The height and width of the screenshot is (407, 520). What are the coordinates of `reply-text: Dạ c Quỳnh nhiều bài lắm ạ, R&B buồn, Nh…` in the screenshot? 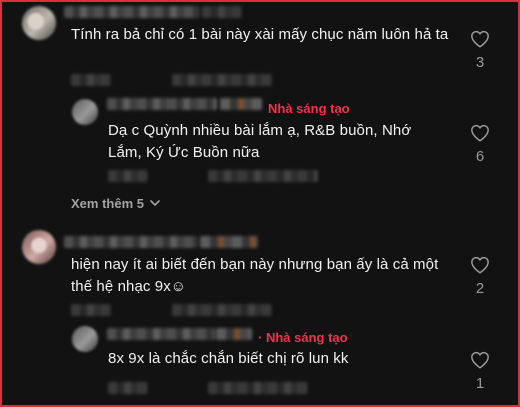 It's located at (260, 141).